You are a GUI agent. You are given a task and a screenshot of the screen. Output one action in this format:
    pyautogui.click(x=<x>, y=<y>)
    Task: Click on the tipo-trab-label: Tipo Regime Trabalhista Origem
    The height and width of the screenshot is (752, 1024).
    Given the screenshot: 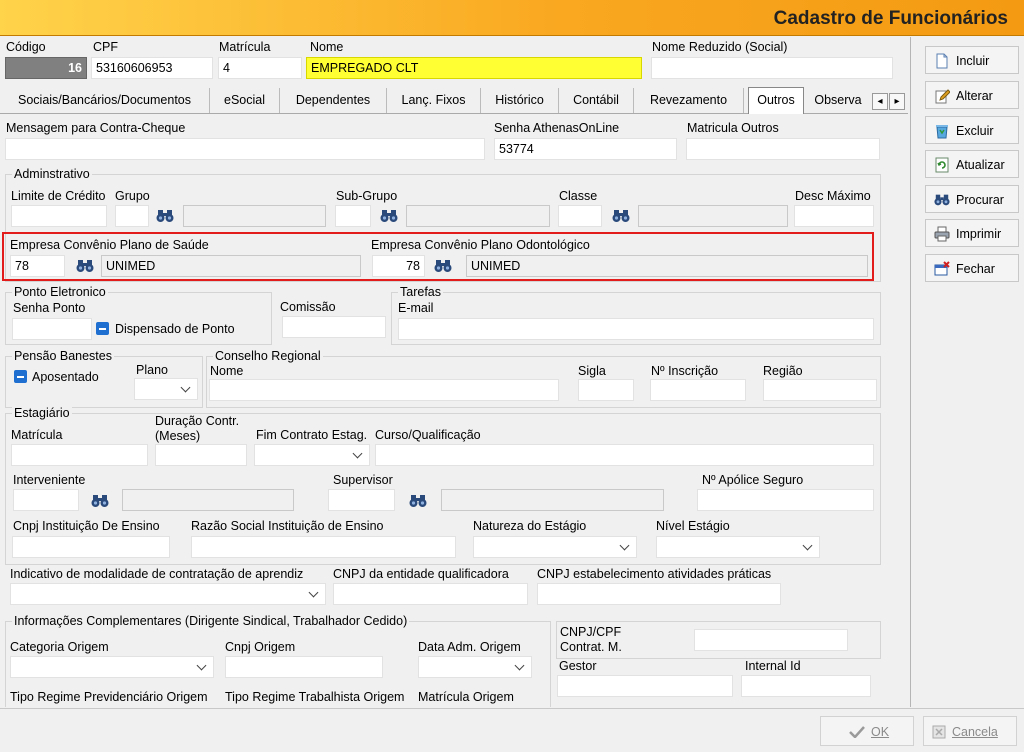 What is the action you would take?
    pyautogui.click(x=315, y=697)
    